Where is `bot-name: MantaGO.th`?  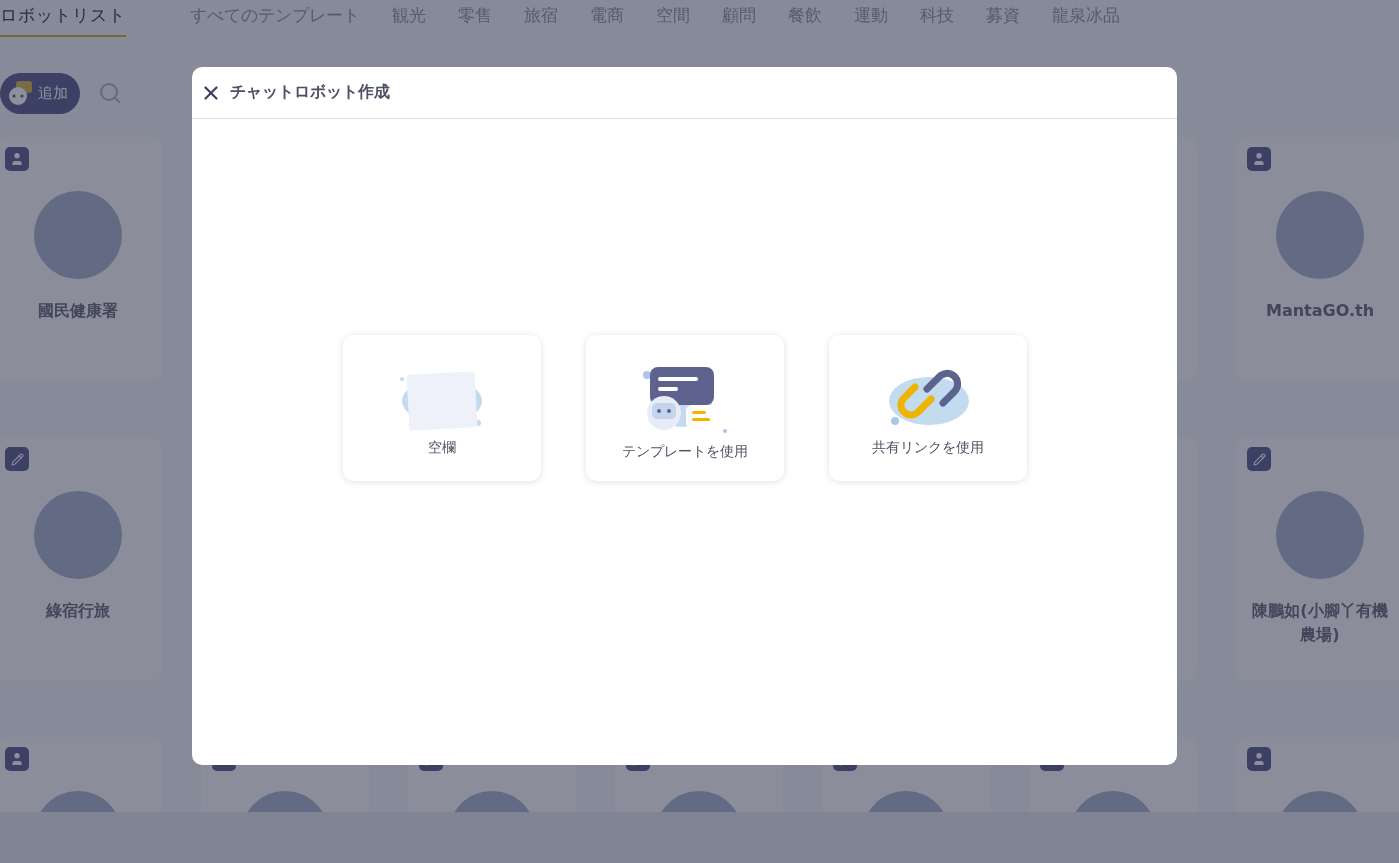
bot-name: MantaGO.th is located at coordinates (1320, 311).